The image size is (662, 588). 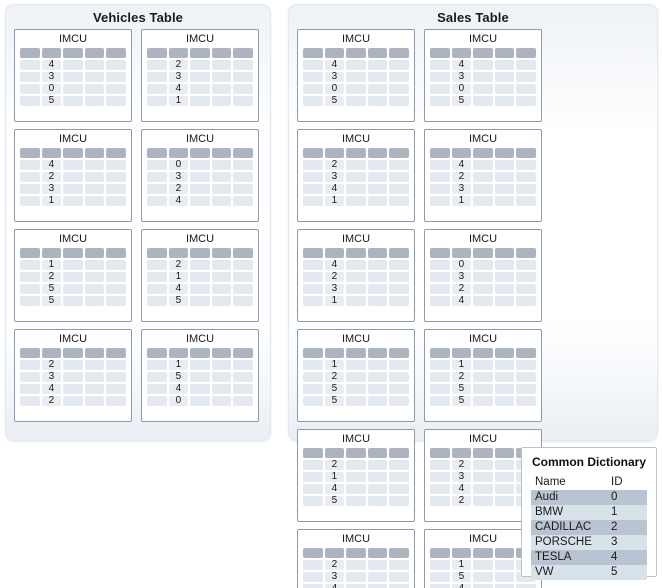 What do you see at coordinates (483, 175) in the screenshot?
I see `imcu-box: IMCU 4 2 3 1` at bounding box center [483, 175].